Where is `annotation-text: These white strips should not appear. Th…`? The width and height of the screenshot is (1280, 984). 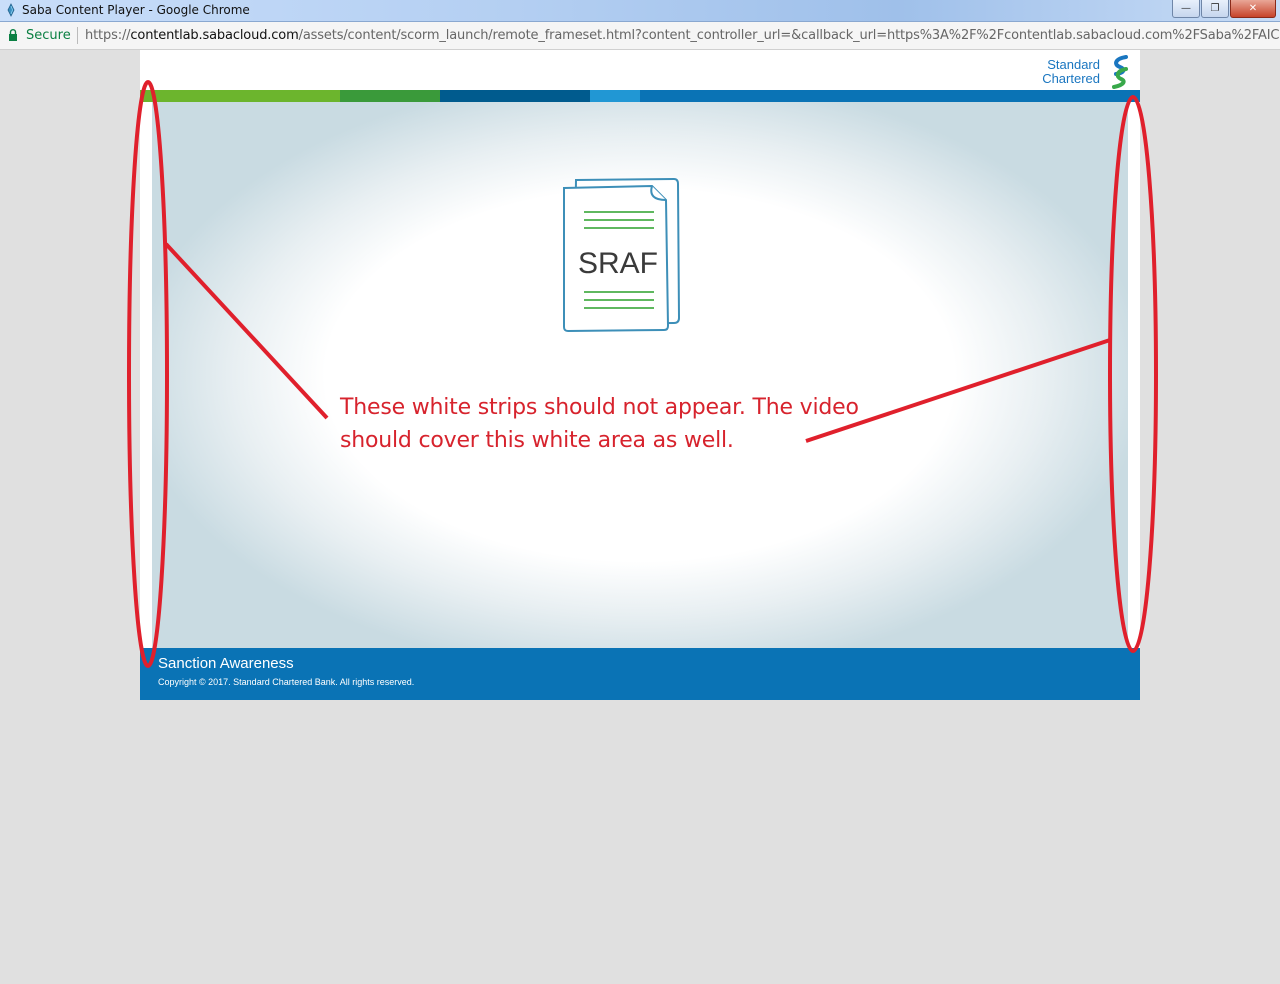
annotation-text: These white strips should not appear. Th… is located at coordinates (599, 424).